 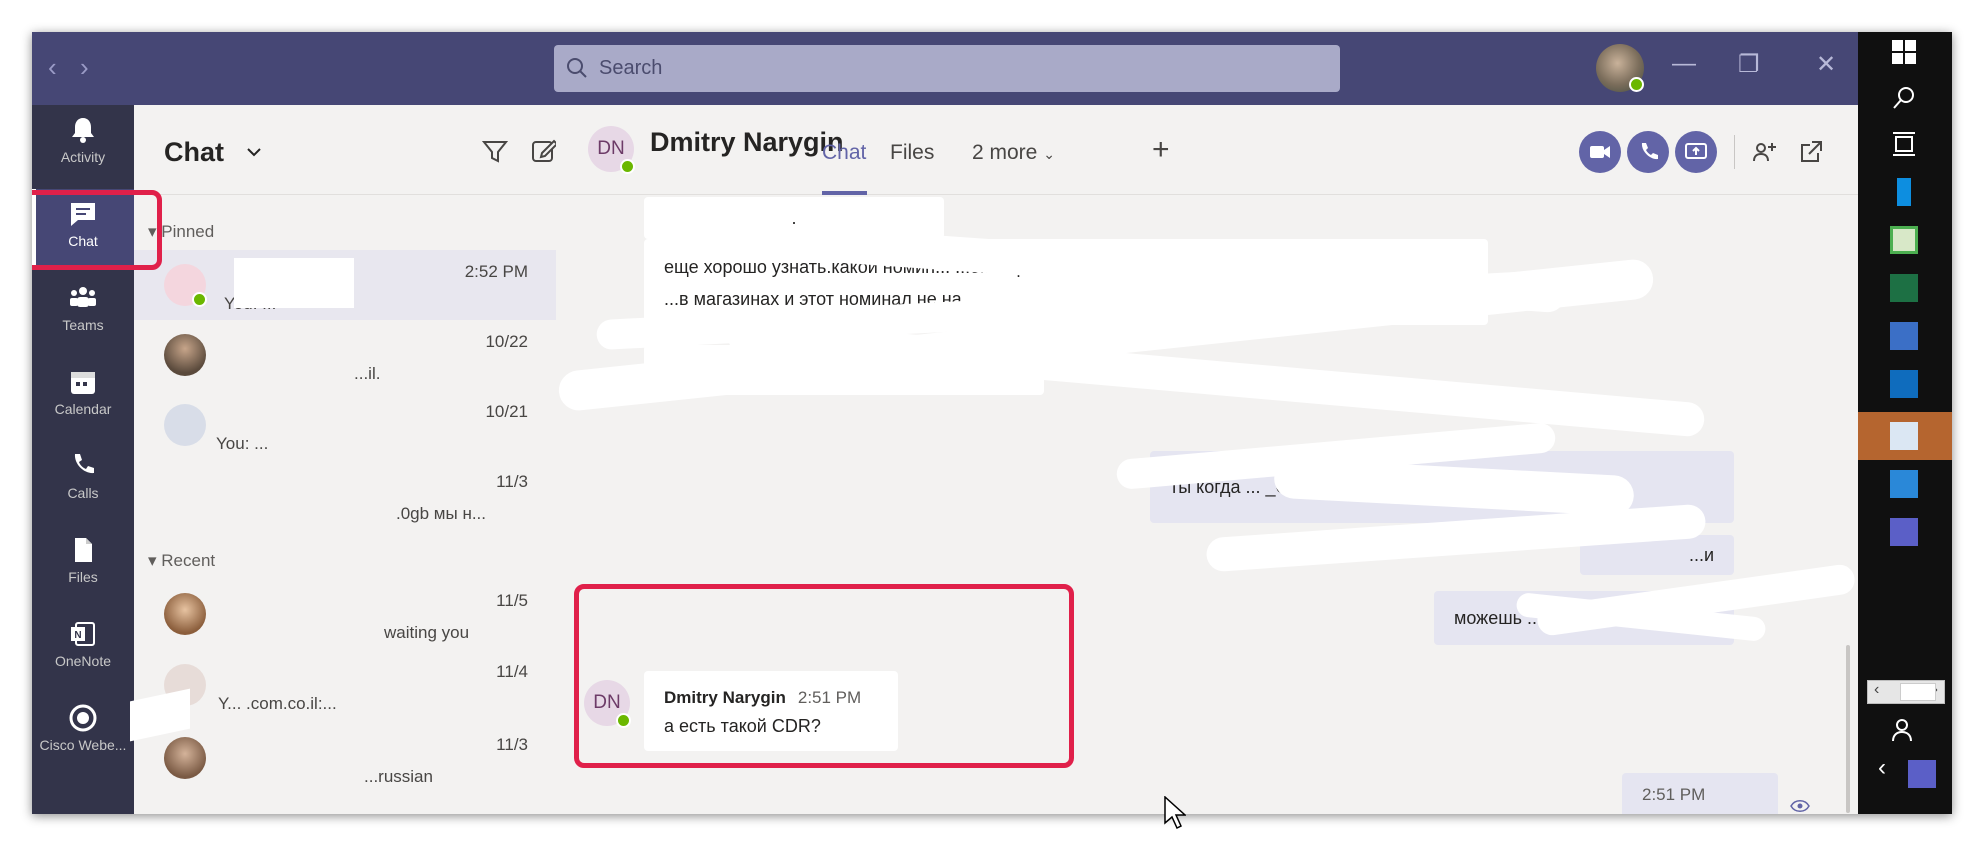 I want to click on chat-time: 11/5, so click(x=512, y=600).